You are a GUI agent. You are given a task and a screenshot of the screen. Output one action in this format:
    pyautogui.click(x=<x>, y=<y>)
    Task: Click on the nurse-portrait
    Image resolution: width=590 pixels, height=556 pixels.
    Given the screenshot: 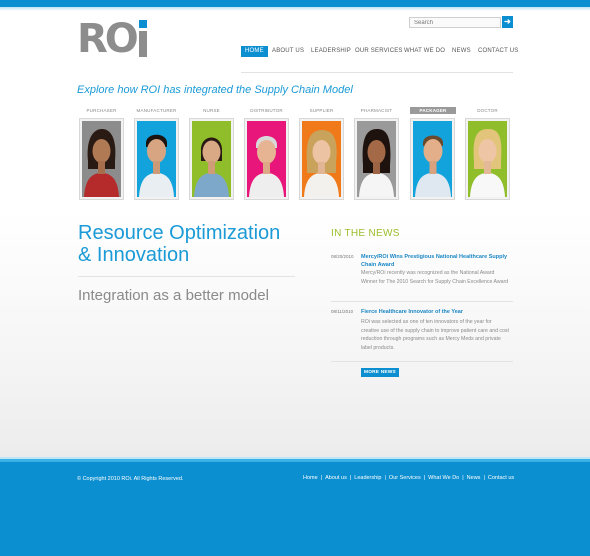 What is the action you would take?
    pyautogui.click(x=211, y=159)
    